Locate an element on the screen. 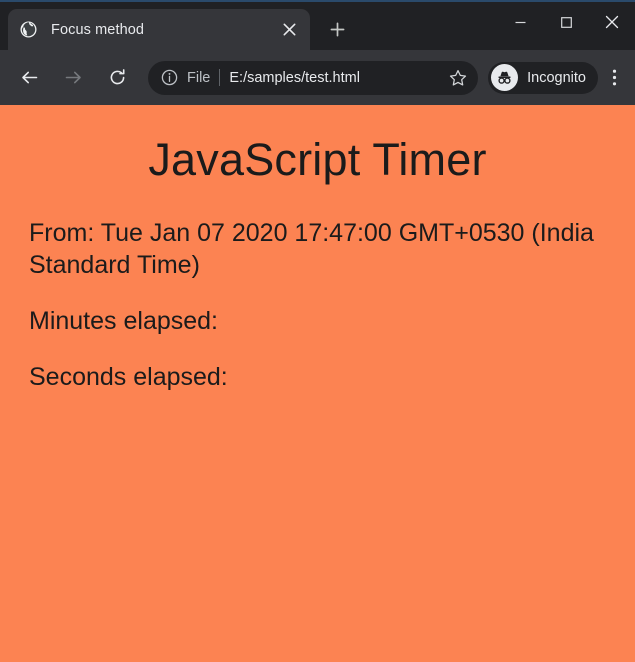 The image size is (635, 662). minimize-icon is located at coordinates (520, 22).